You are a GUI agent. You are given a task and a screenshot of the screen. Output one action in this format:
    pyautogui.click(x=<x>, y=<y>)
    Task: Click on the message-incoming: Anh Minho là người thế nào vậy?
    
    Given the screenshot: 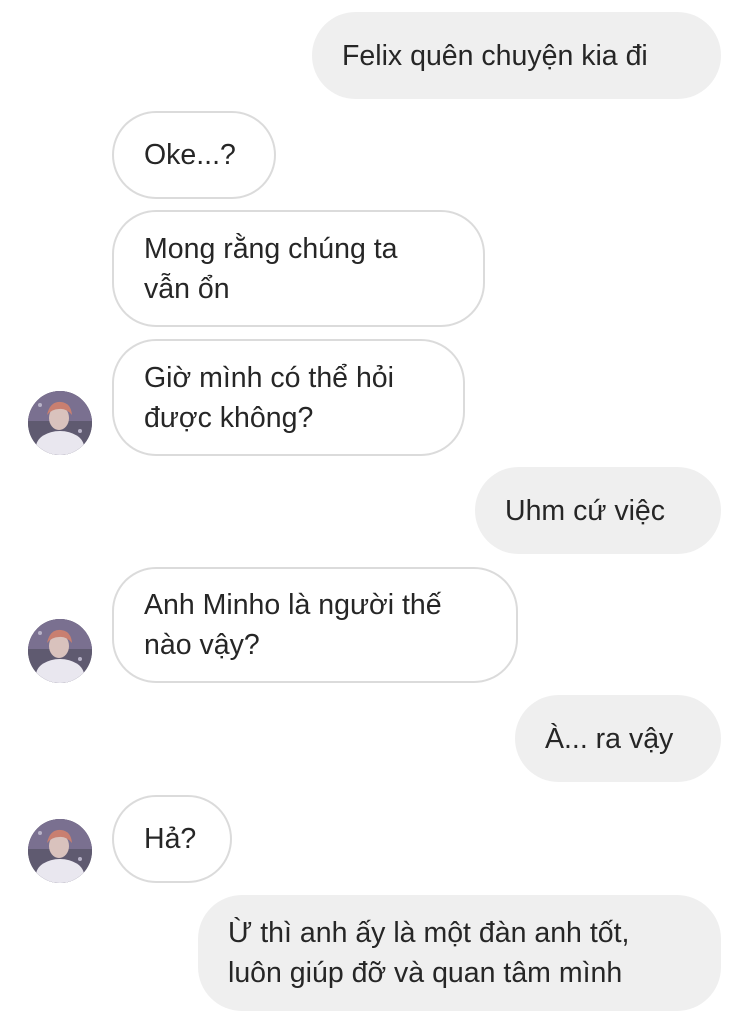 What is the action you would take?
    pyautogui.click(x=315, y=625)
    